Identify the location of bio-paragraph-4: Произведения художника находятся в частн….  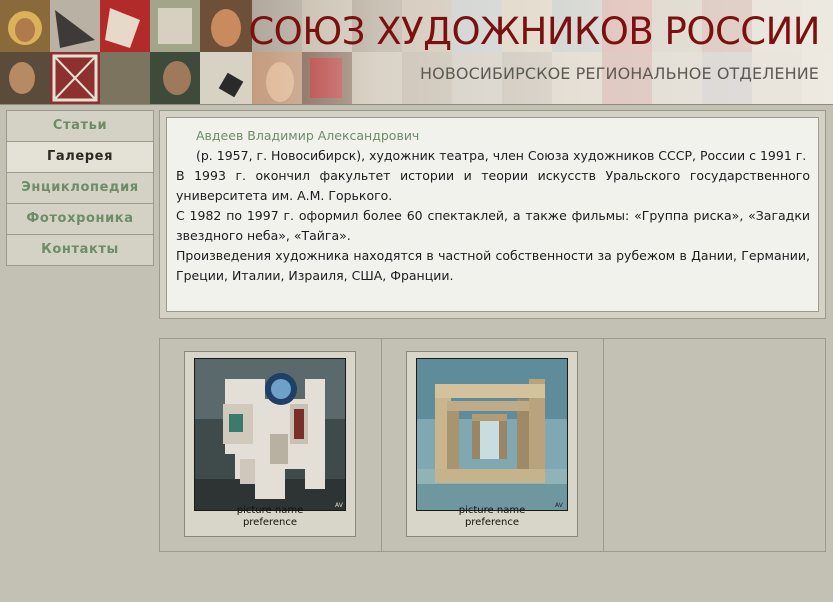
(493, 265).